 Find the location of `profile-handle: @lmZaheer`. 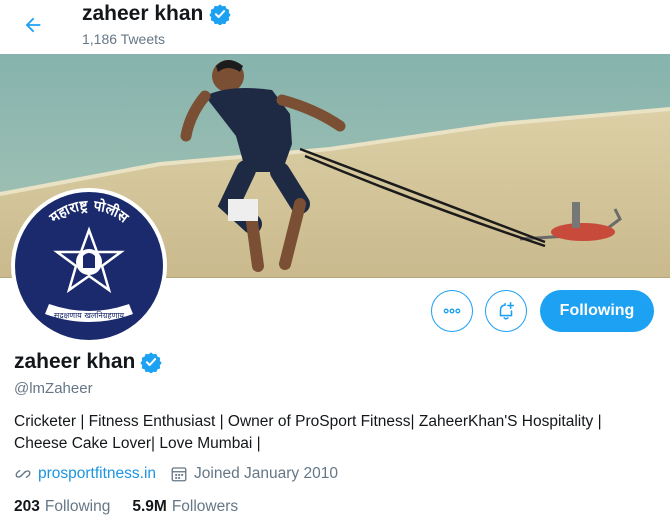

profile-handle: @lmZaheer is located at coordinates (53, 388).